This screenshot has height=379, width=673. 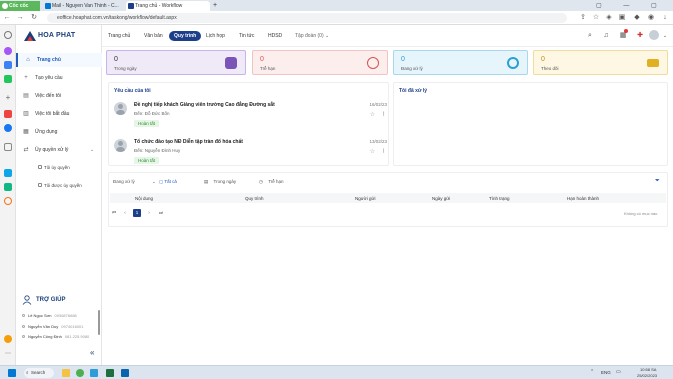 I want to click on next-page-button: ›, so click(x=149, y=213).